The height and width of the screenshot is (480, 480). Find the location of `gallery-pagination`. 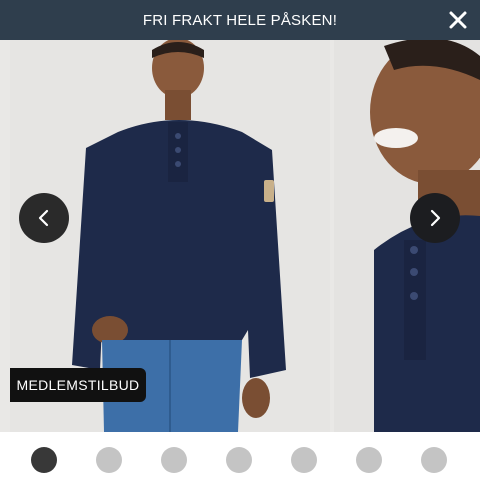

gallery-pagination is located at coordinates (240, 456).